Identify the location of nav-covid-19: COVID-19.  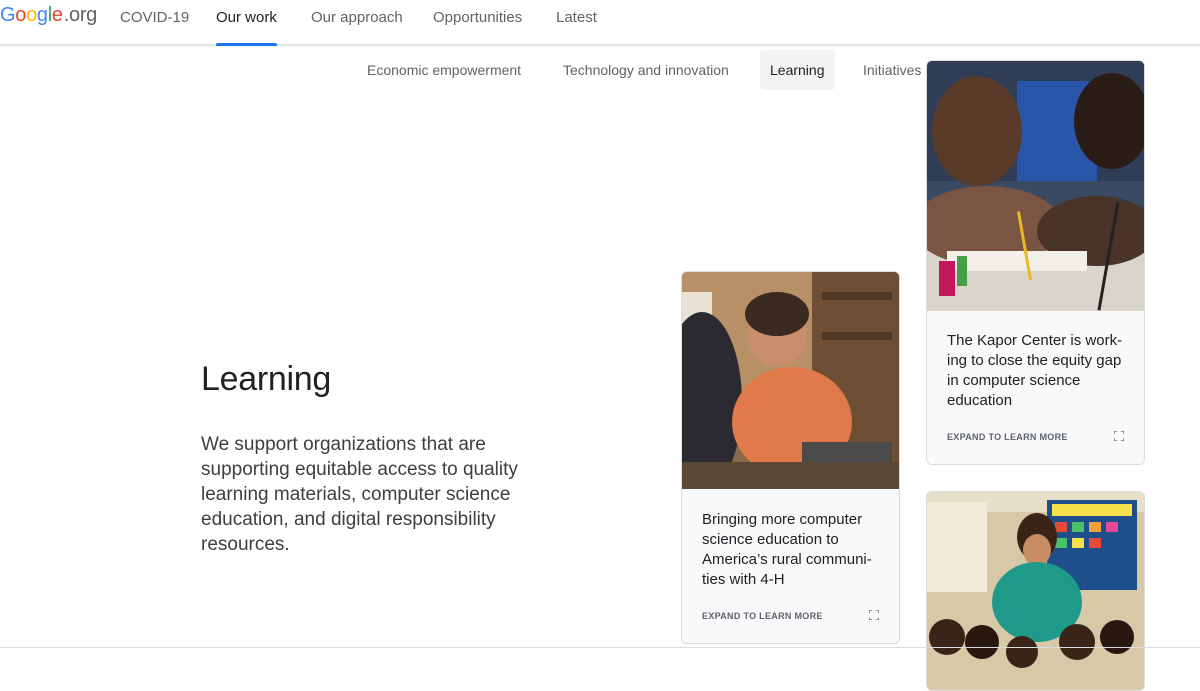
(154, 27).